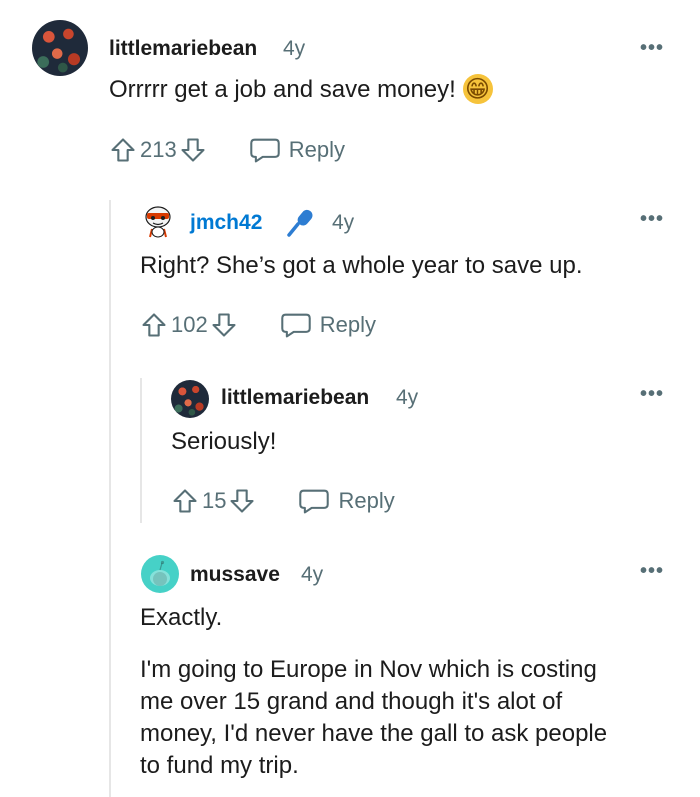 This screenshot has height=797, width=700. What do you see at coordinates (189, 324) in the screenshot?
I see `vote-count: 102` at bounding box center [189, 324].